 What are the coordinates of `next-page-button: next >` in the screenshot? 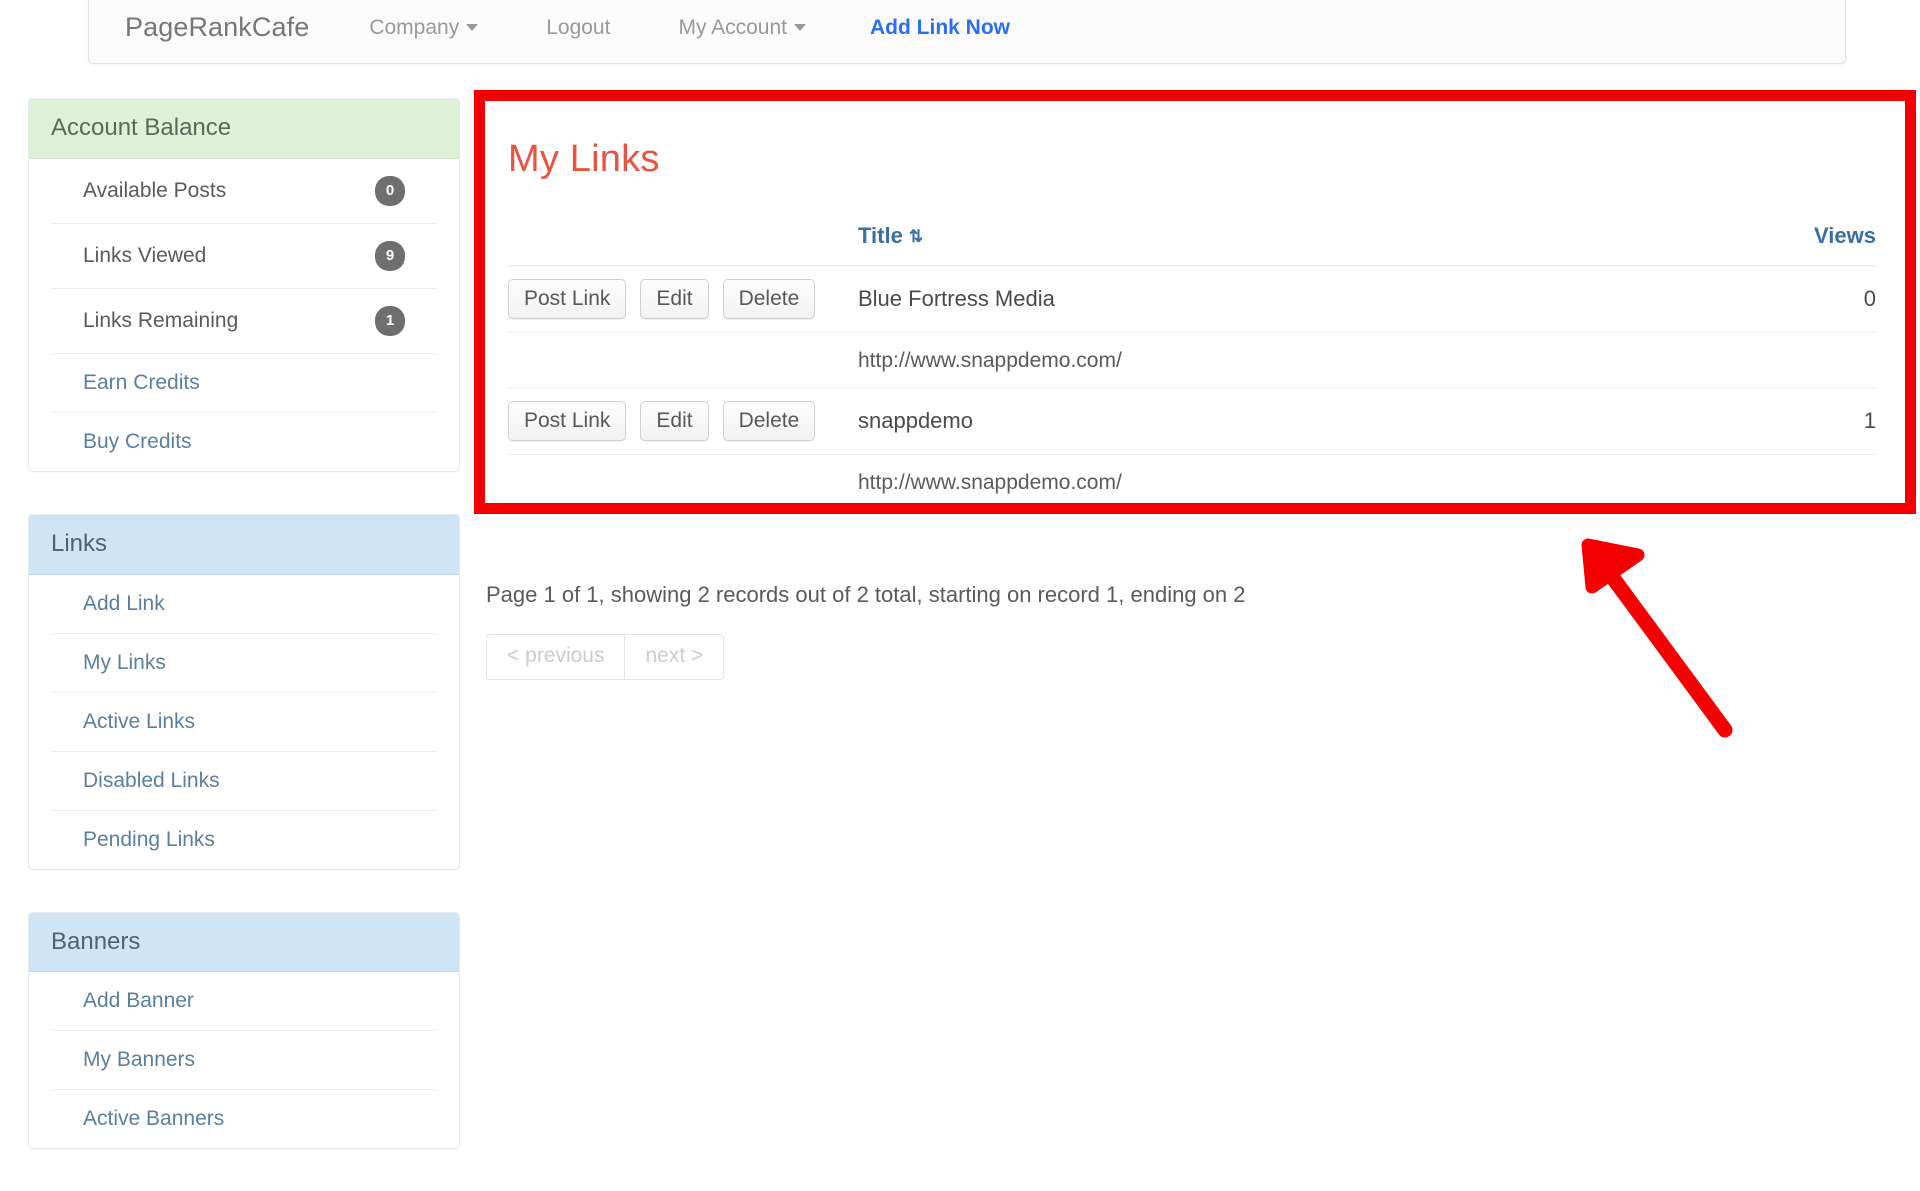 It's located at (675, 657).